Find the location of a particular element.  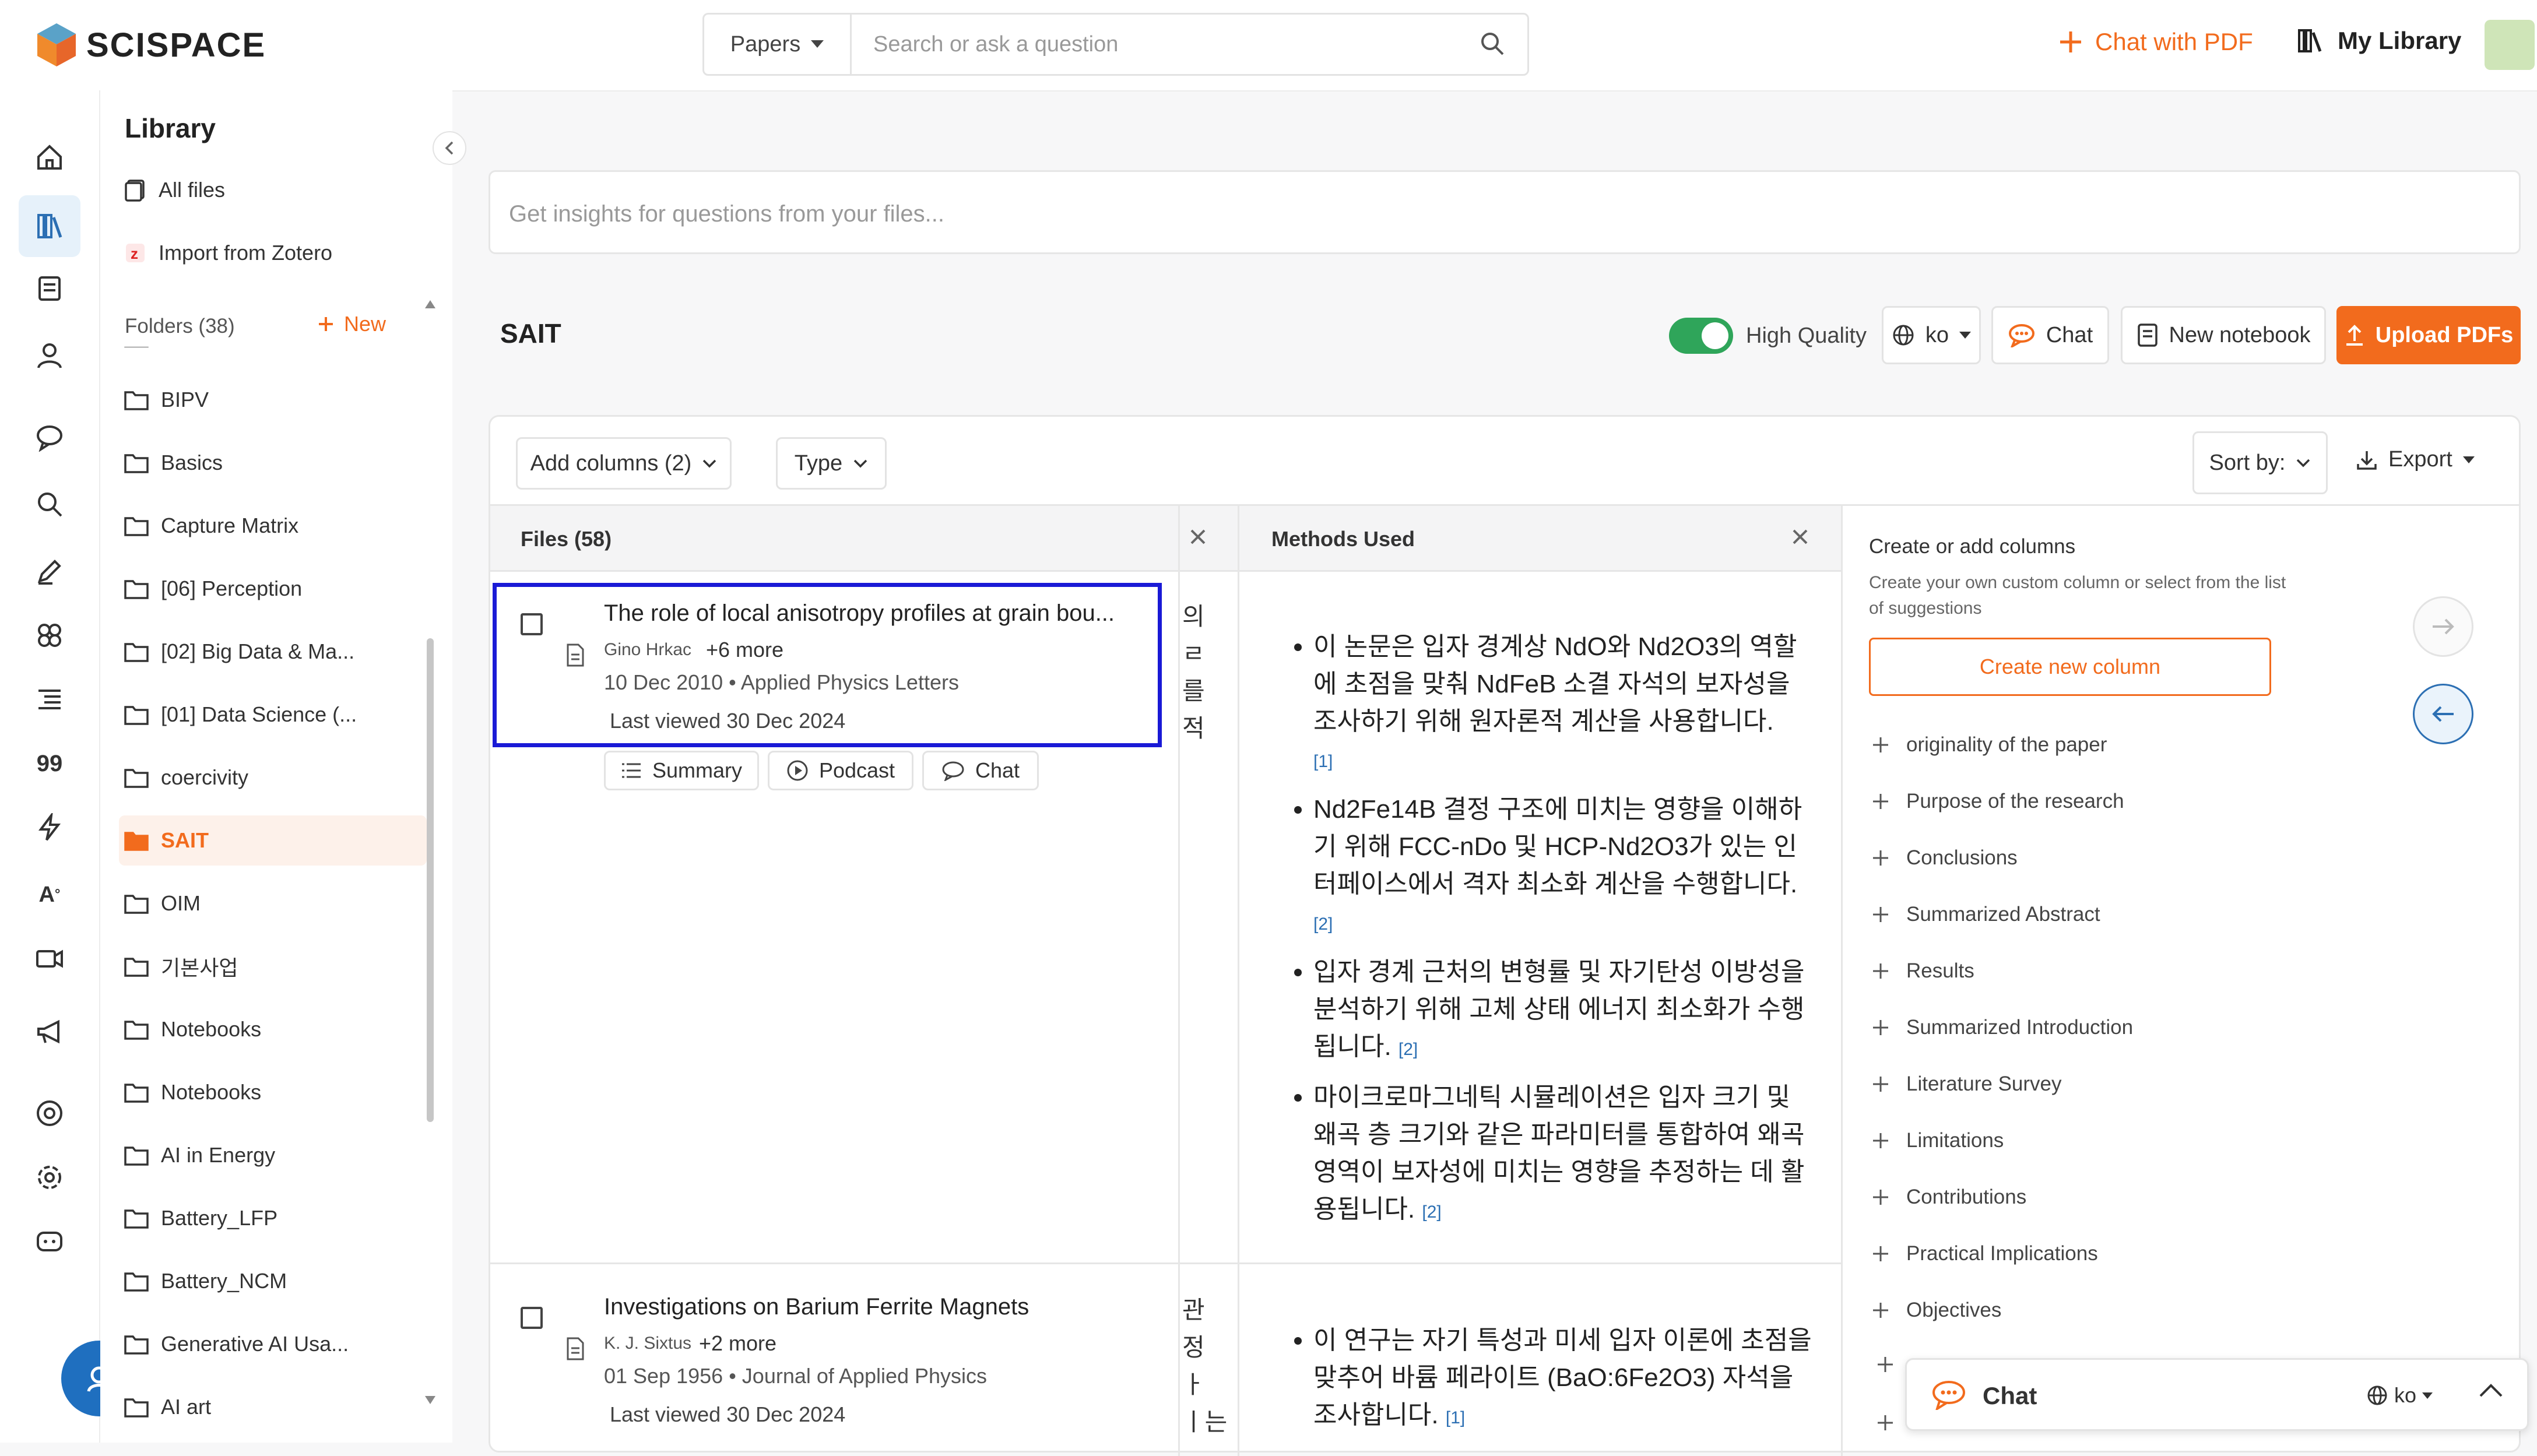

suggestion-item: Results is located at coordinates (1923, 971).